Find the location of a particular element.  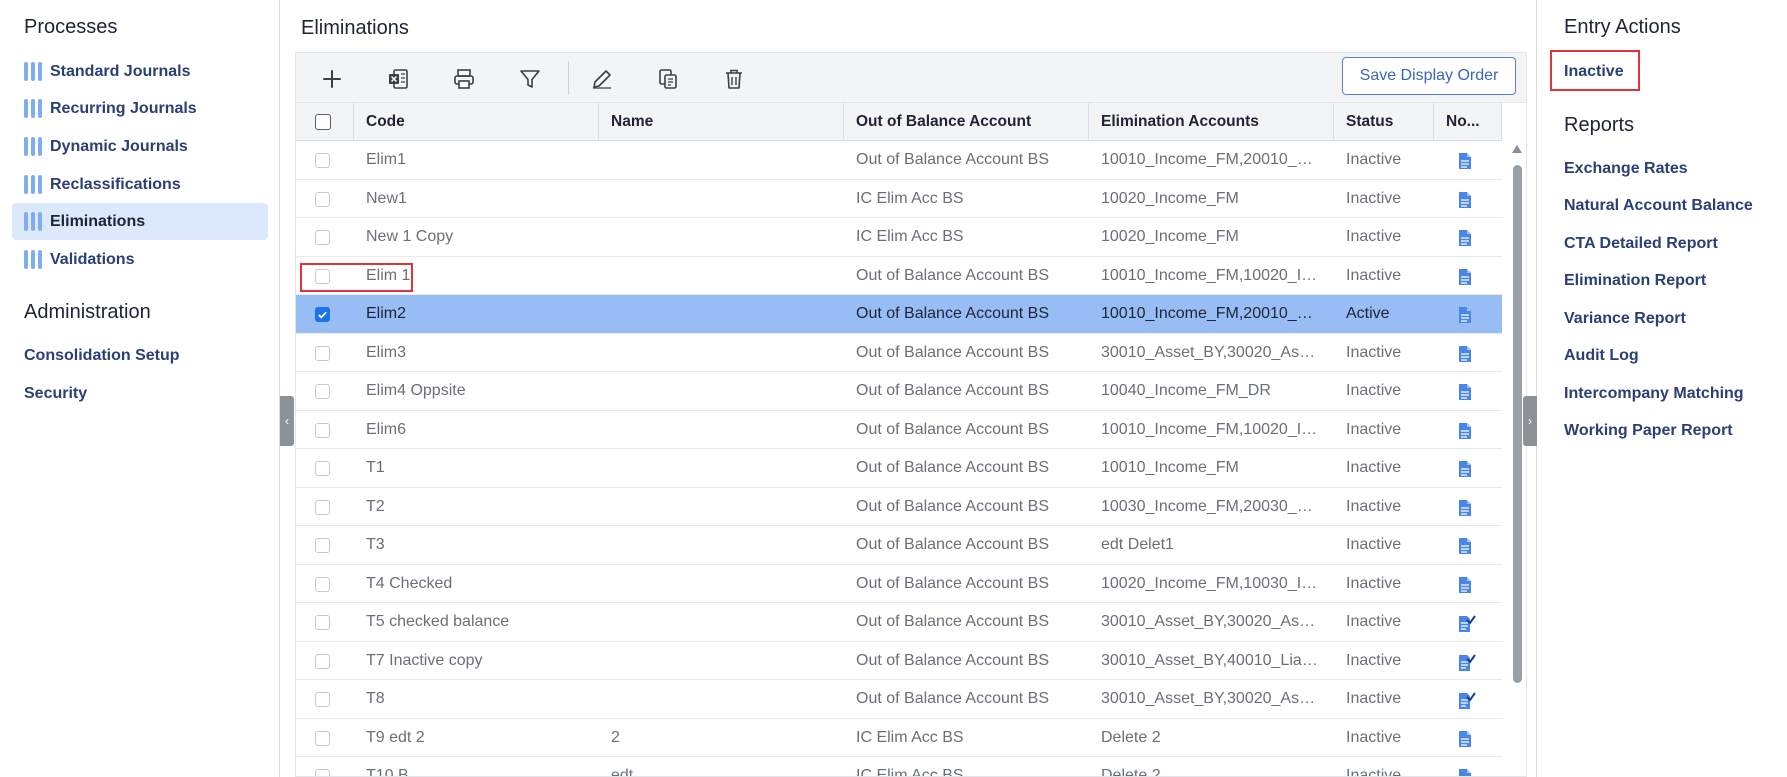

sidebar-item-security: Security is located at coordinates (55, 394).